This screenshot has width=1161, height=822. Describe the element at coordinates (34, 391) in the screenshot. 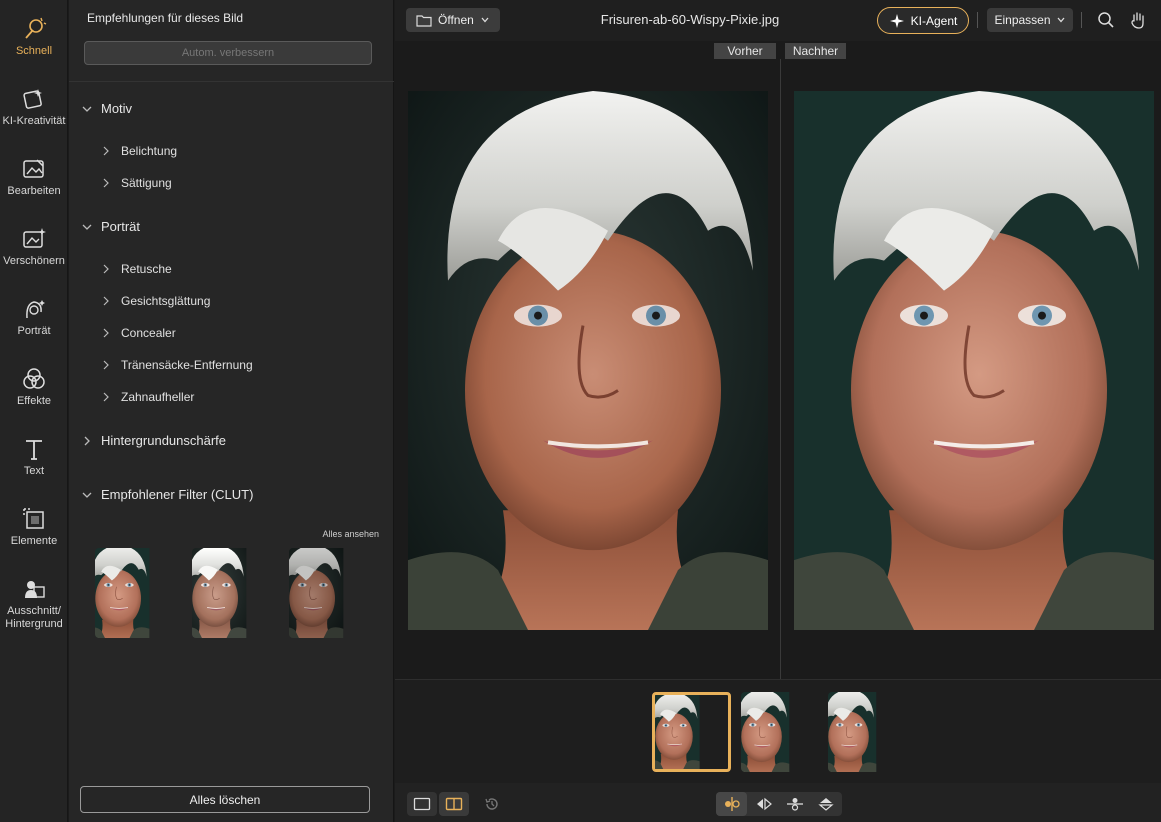

I see `rail-item-effekte: Effekte` at that location.